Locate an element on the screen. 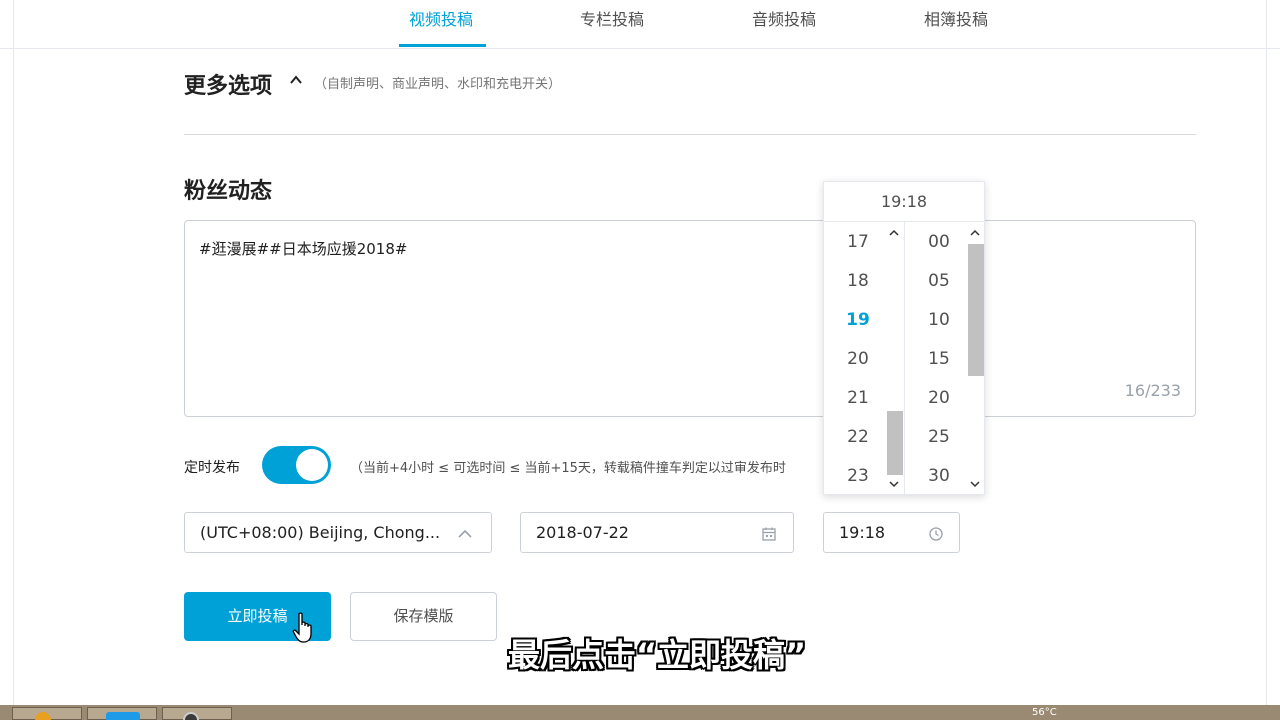 The width and height of the screenshot is (1280, 720). time-value: 19:18 is located at coordinates (862, 532).